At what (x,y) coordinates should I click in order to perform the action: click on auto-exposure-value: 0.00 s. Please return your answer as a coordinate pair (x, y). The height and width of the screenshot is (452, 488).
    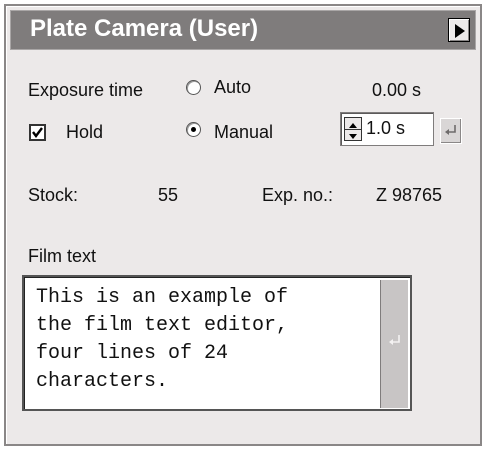
    Looking at the image, I should click on (397, 90).